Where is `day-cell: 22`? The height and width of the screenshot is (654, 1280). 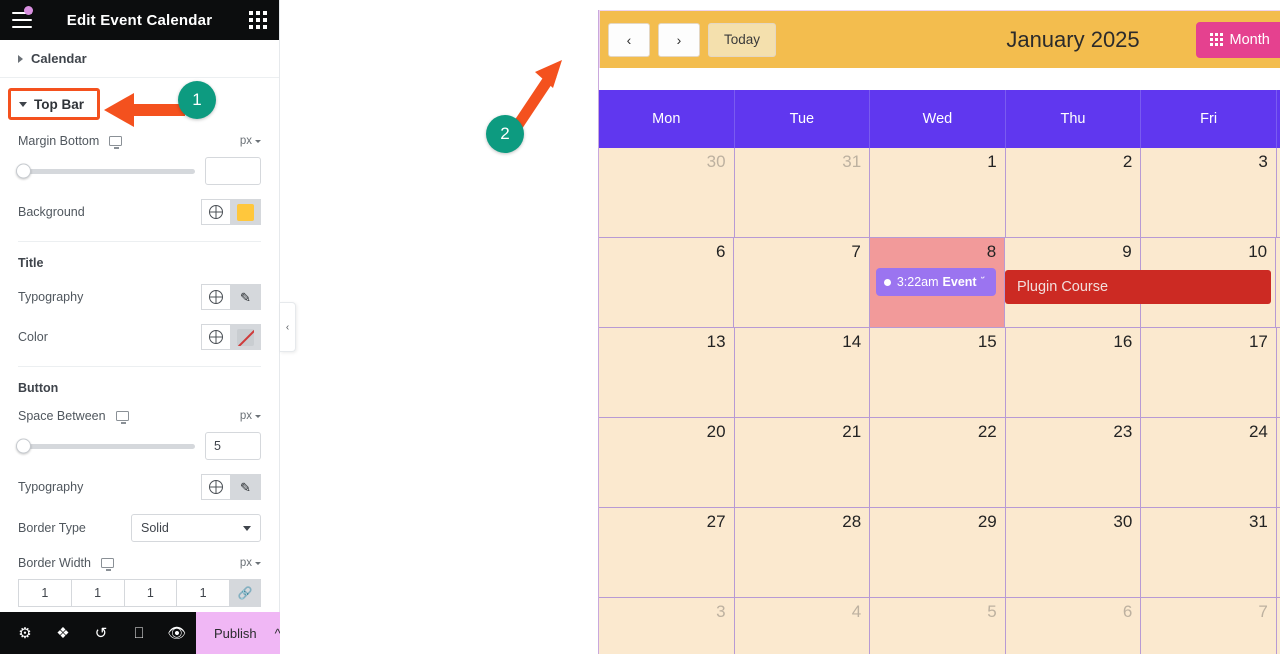 day-cell: 22 is located at coordinates (938, 463).